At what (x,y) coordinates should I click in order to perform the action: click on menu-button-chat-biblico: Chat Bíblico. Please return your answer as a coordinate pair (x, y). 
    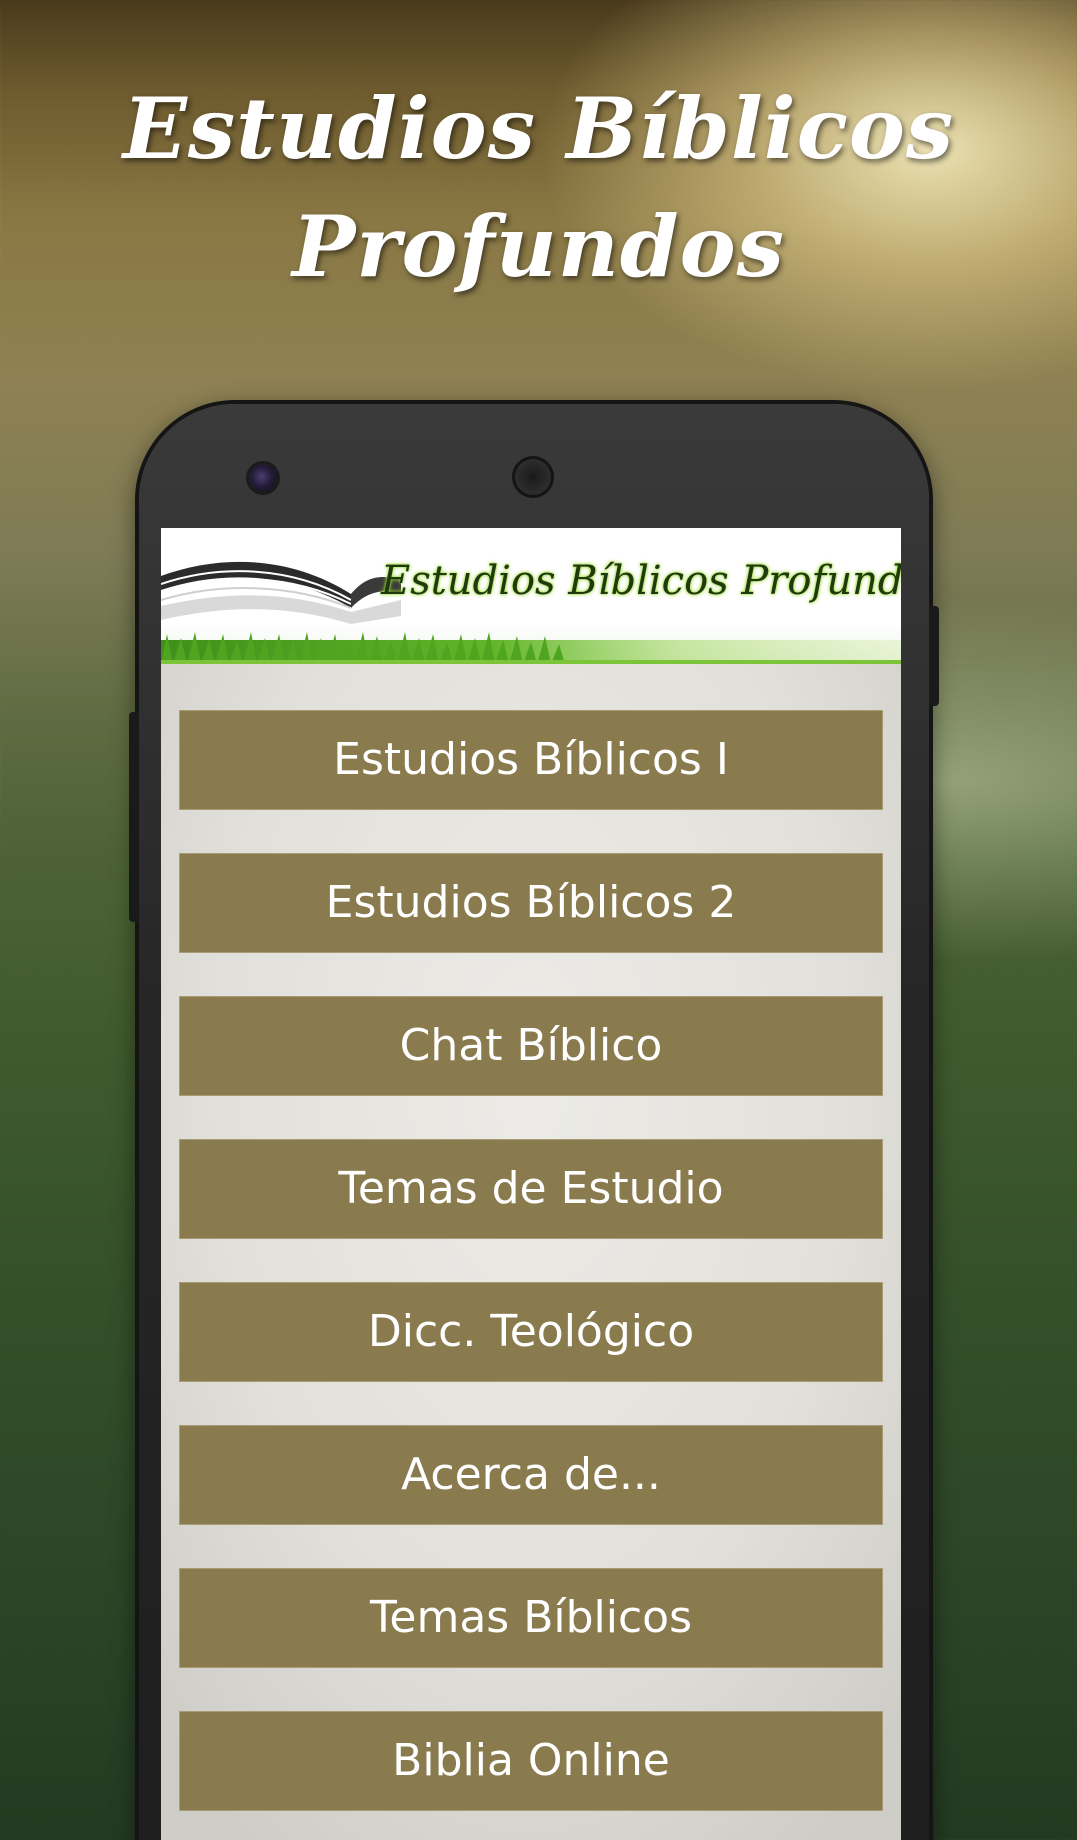
    Looking at the image, I should click on (531, 1046).